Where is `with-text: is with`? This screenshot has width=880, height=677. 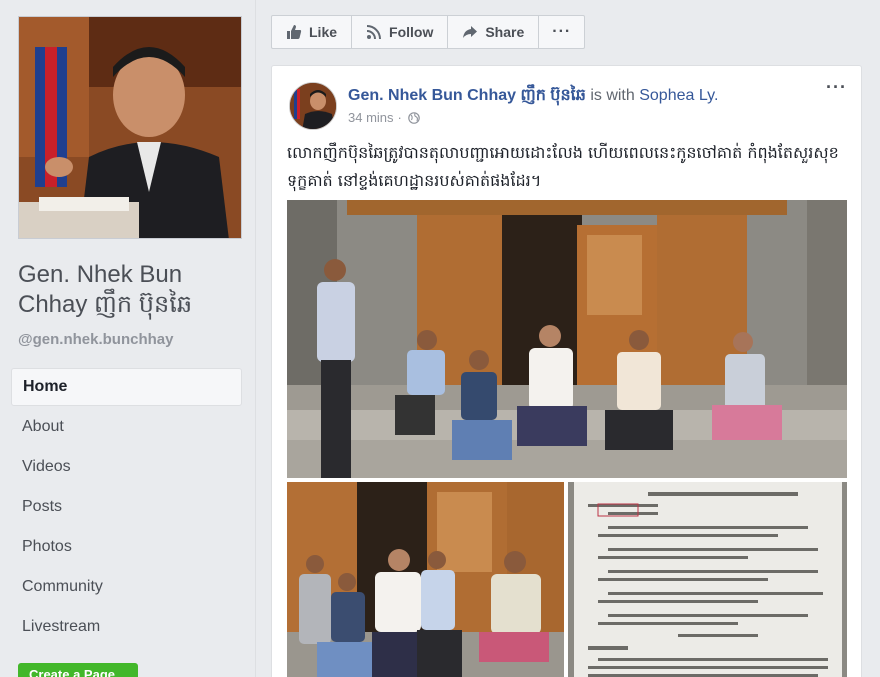 with-text: is with is located at coordinates (612, 95).